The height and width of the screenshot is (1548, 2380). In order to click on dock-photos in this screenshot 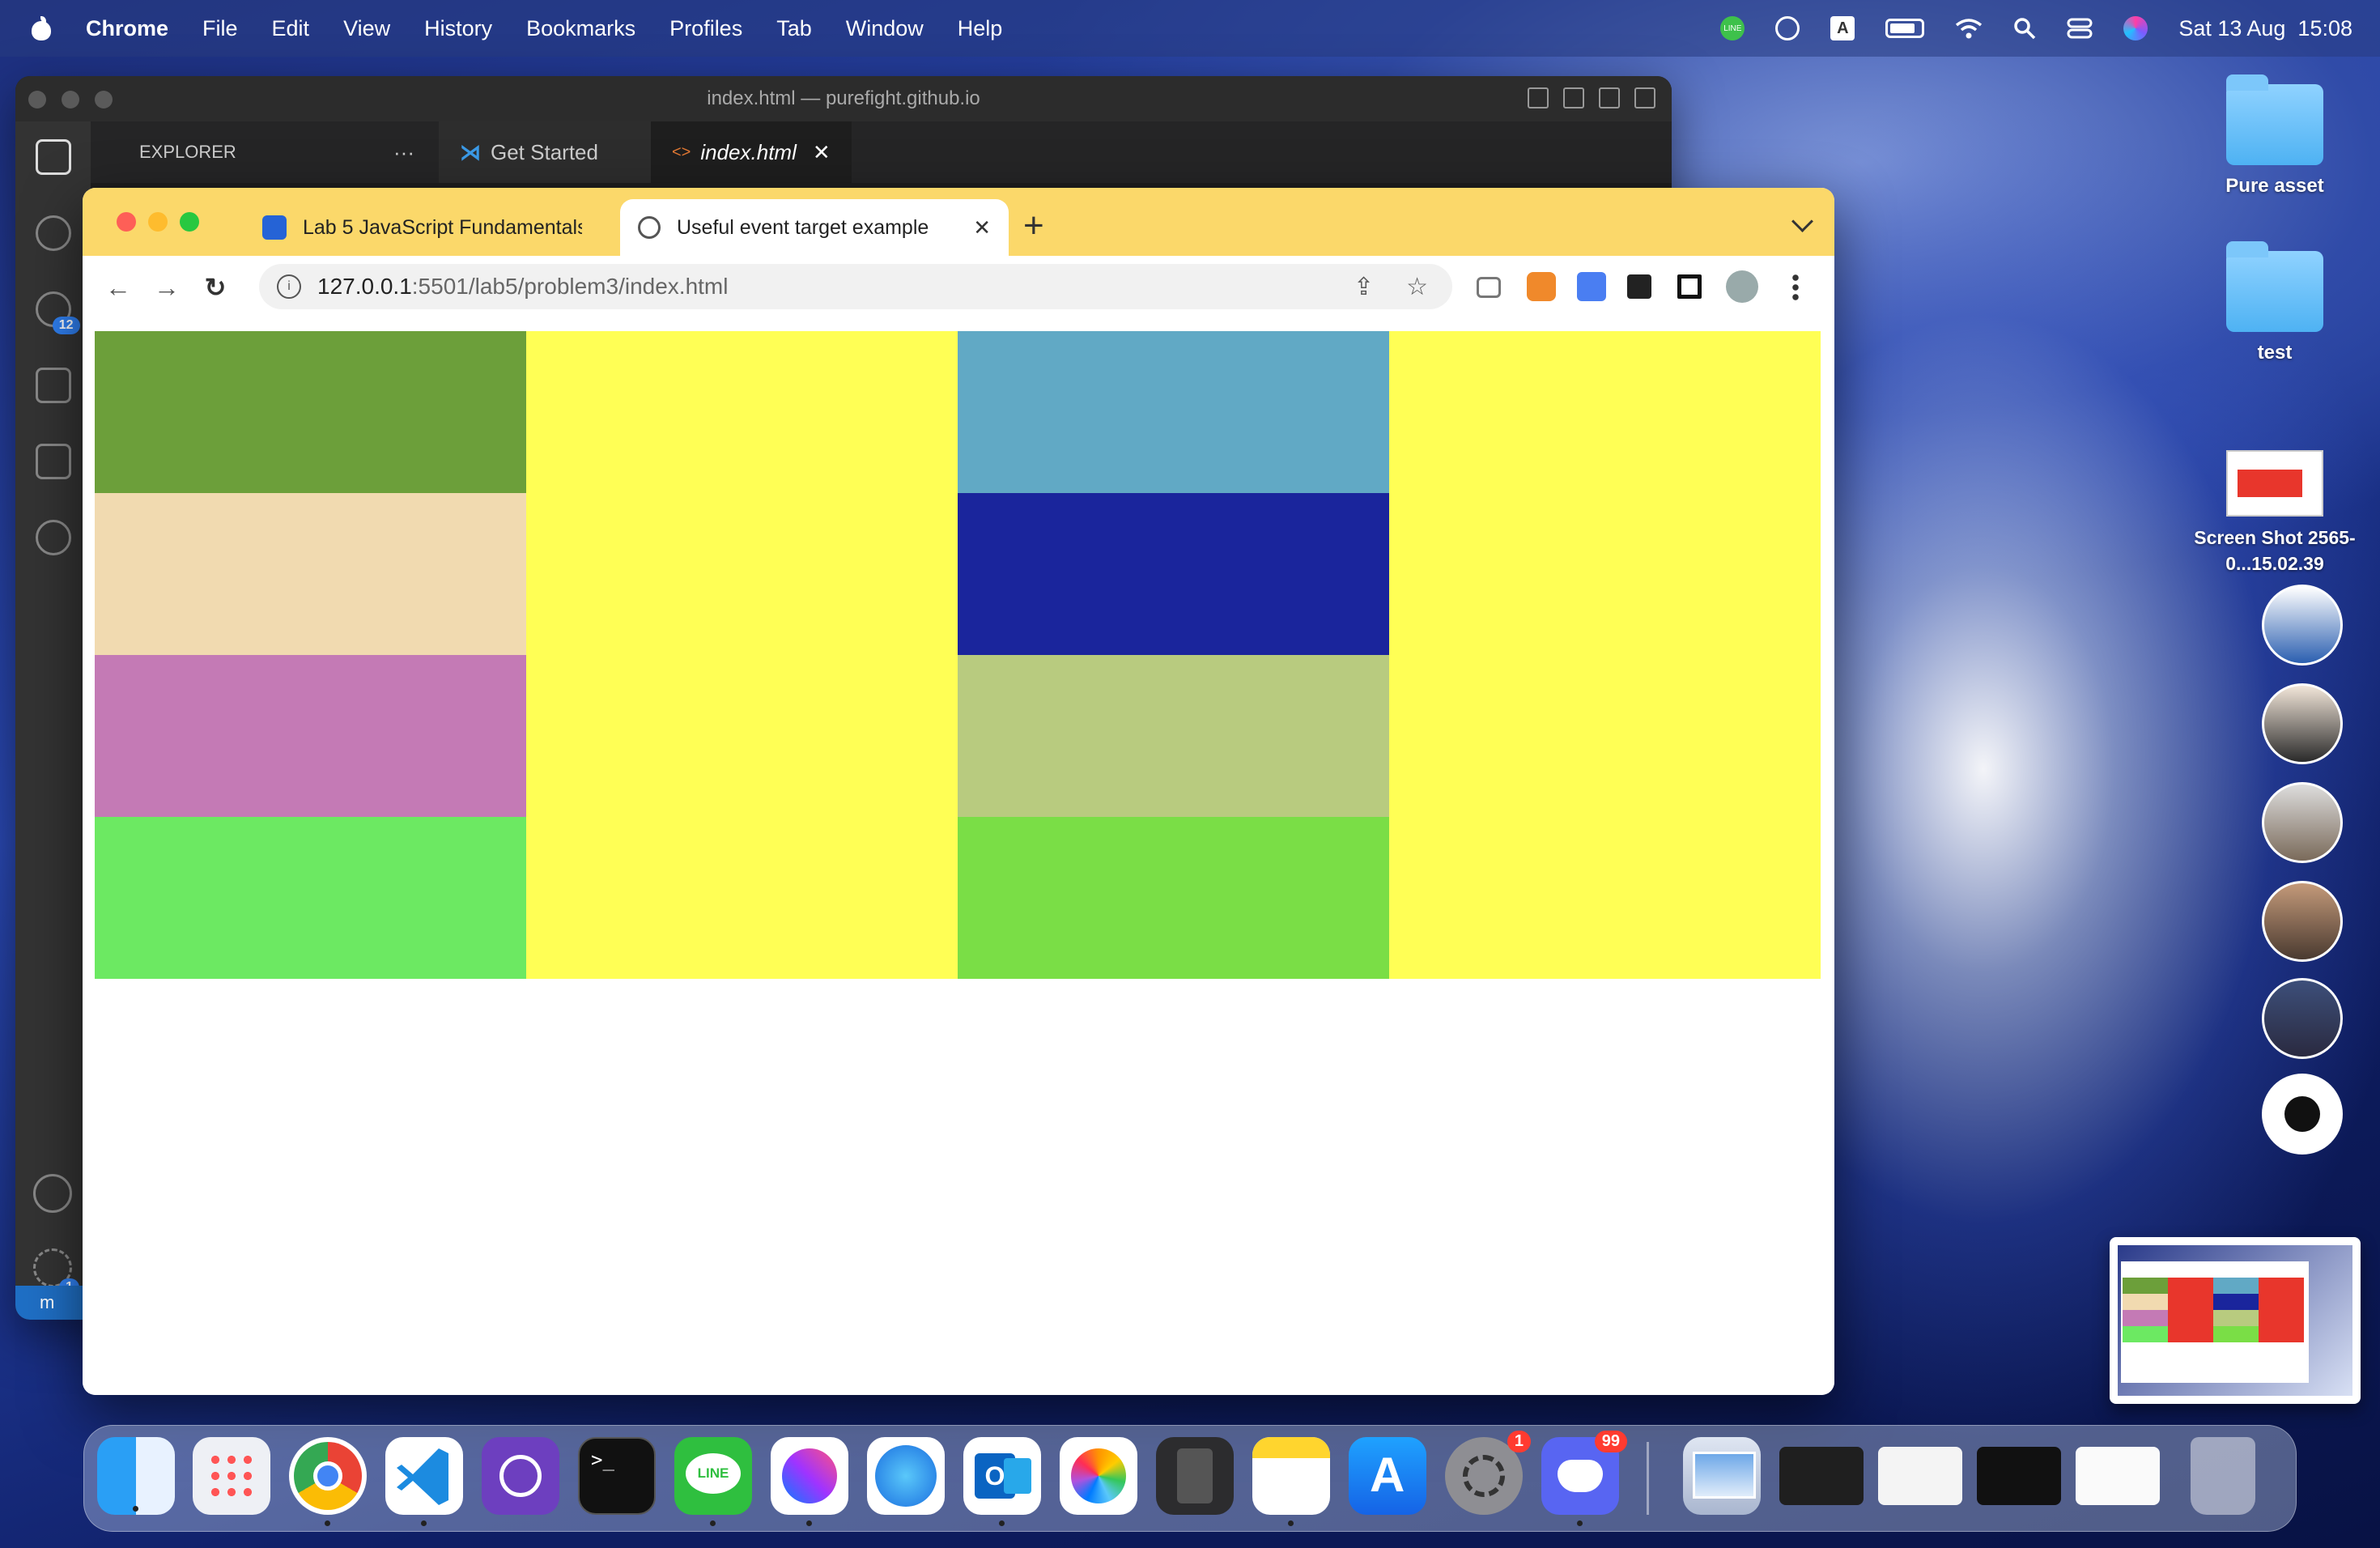, I will do `click(1098, 1476)`.